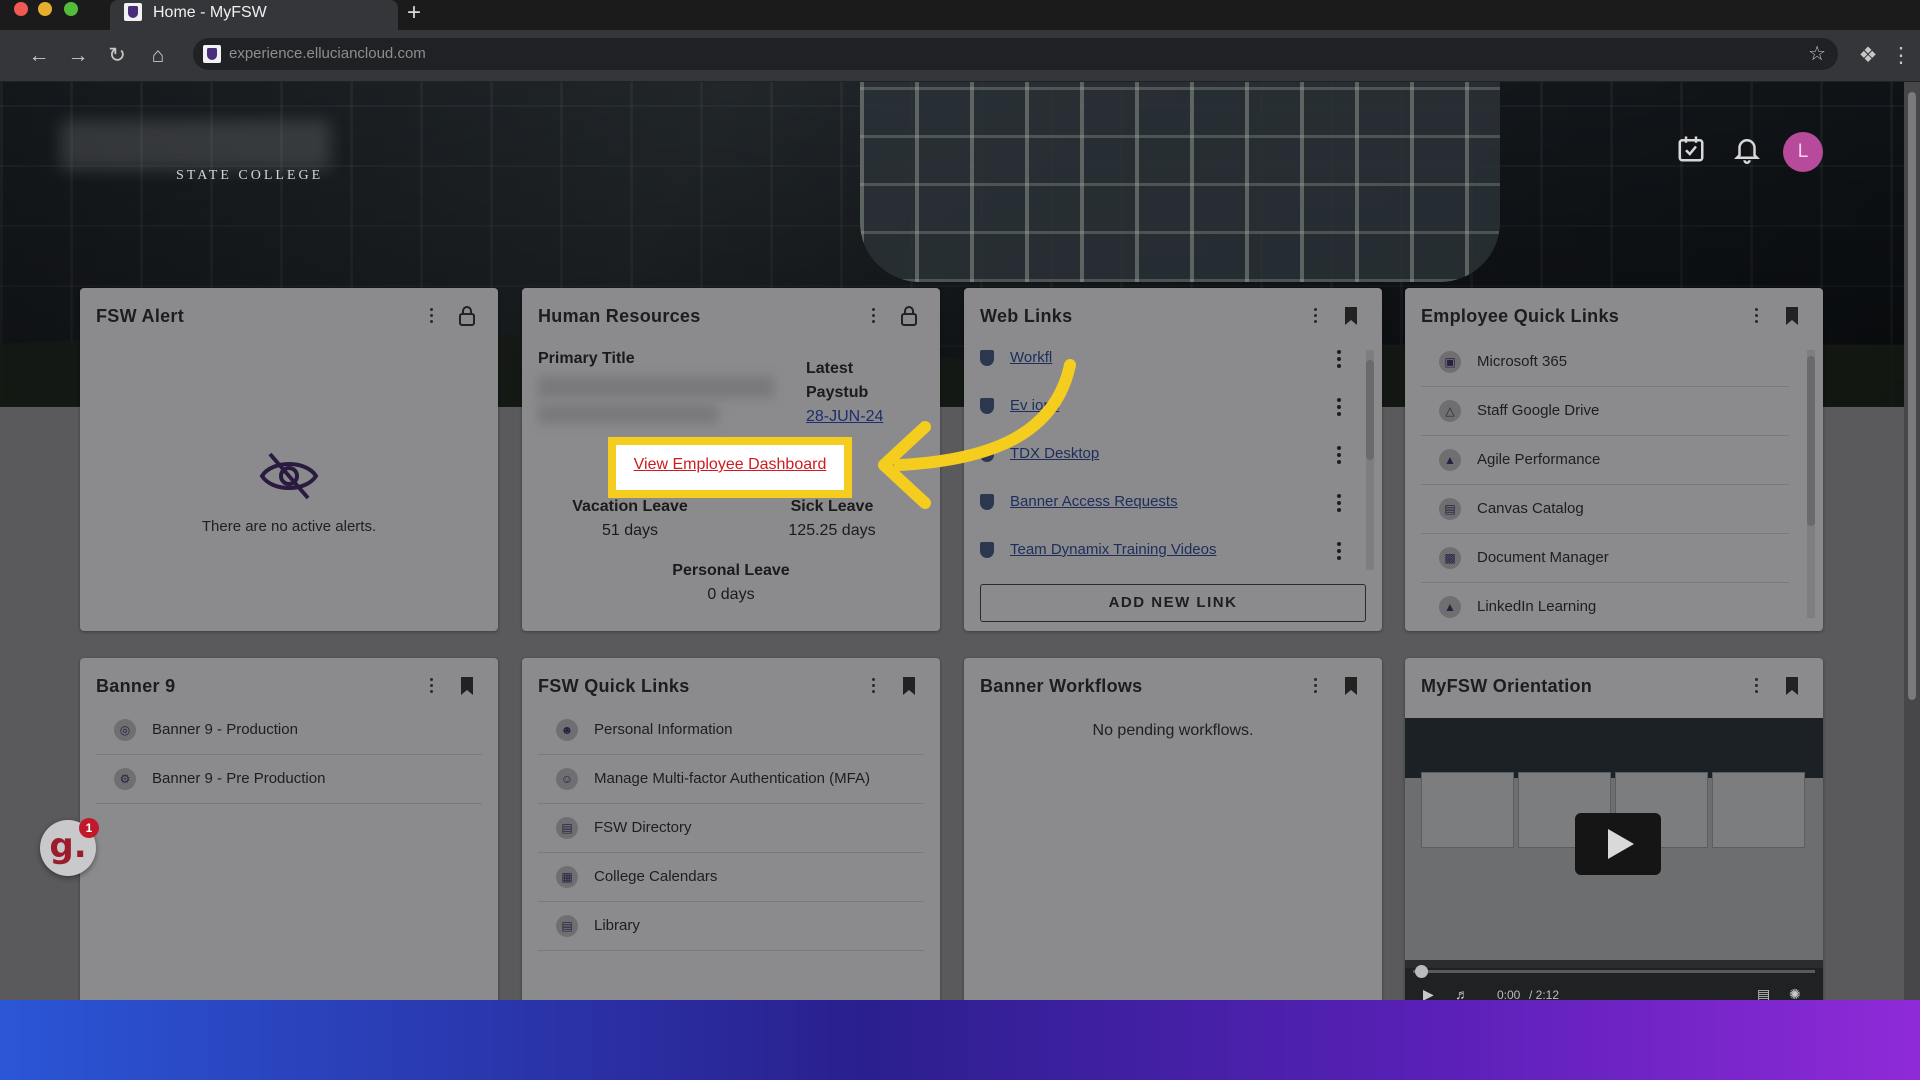 This screenshot has height=1080, width=1920. What do you see at coordinates (1605, 460) in the screenshot?
I see `quick-link-row: ▲ Agile Performance` at bounding box center [1605, 460].